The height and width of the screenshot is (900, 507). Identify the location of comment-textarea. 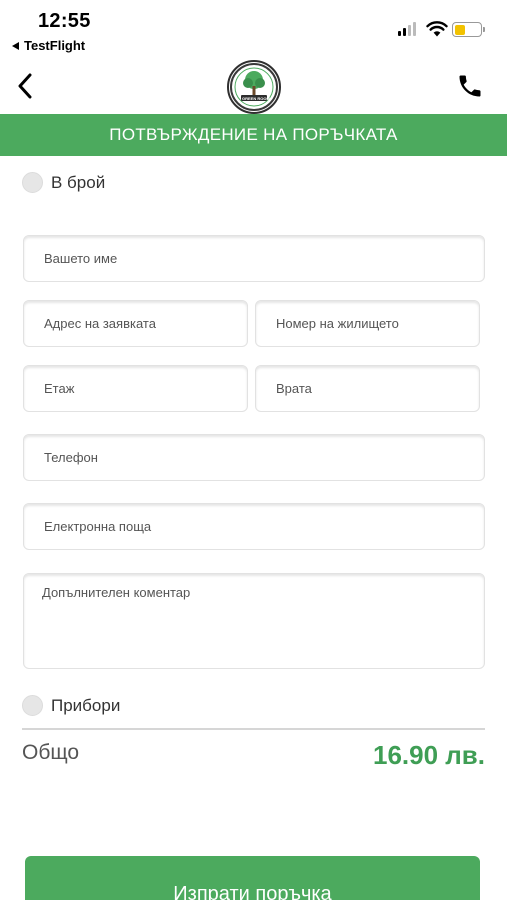
(254, 621).